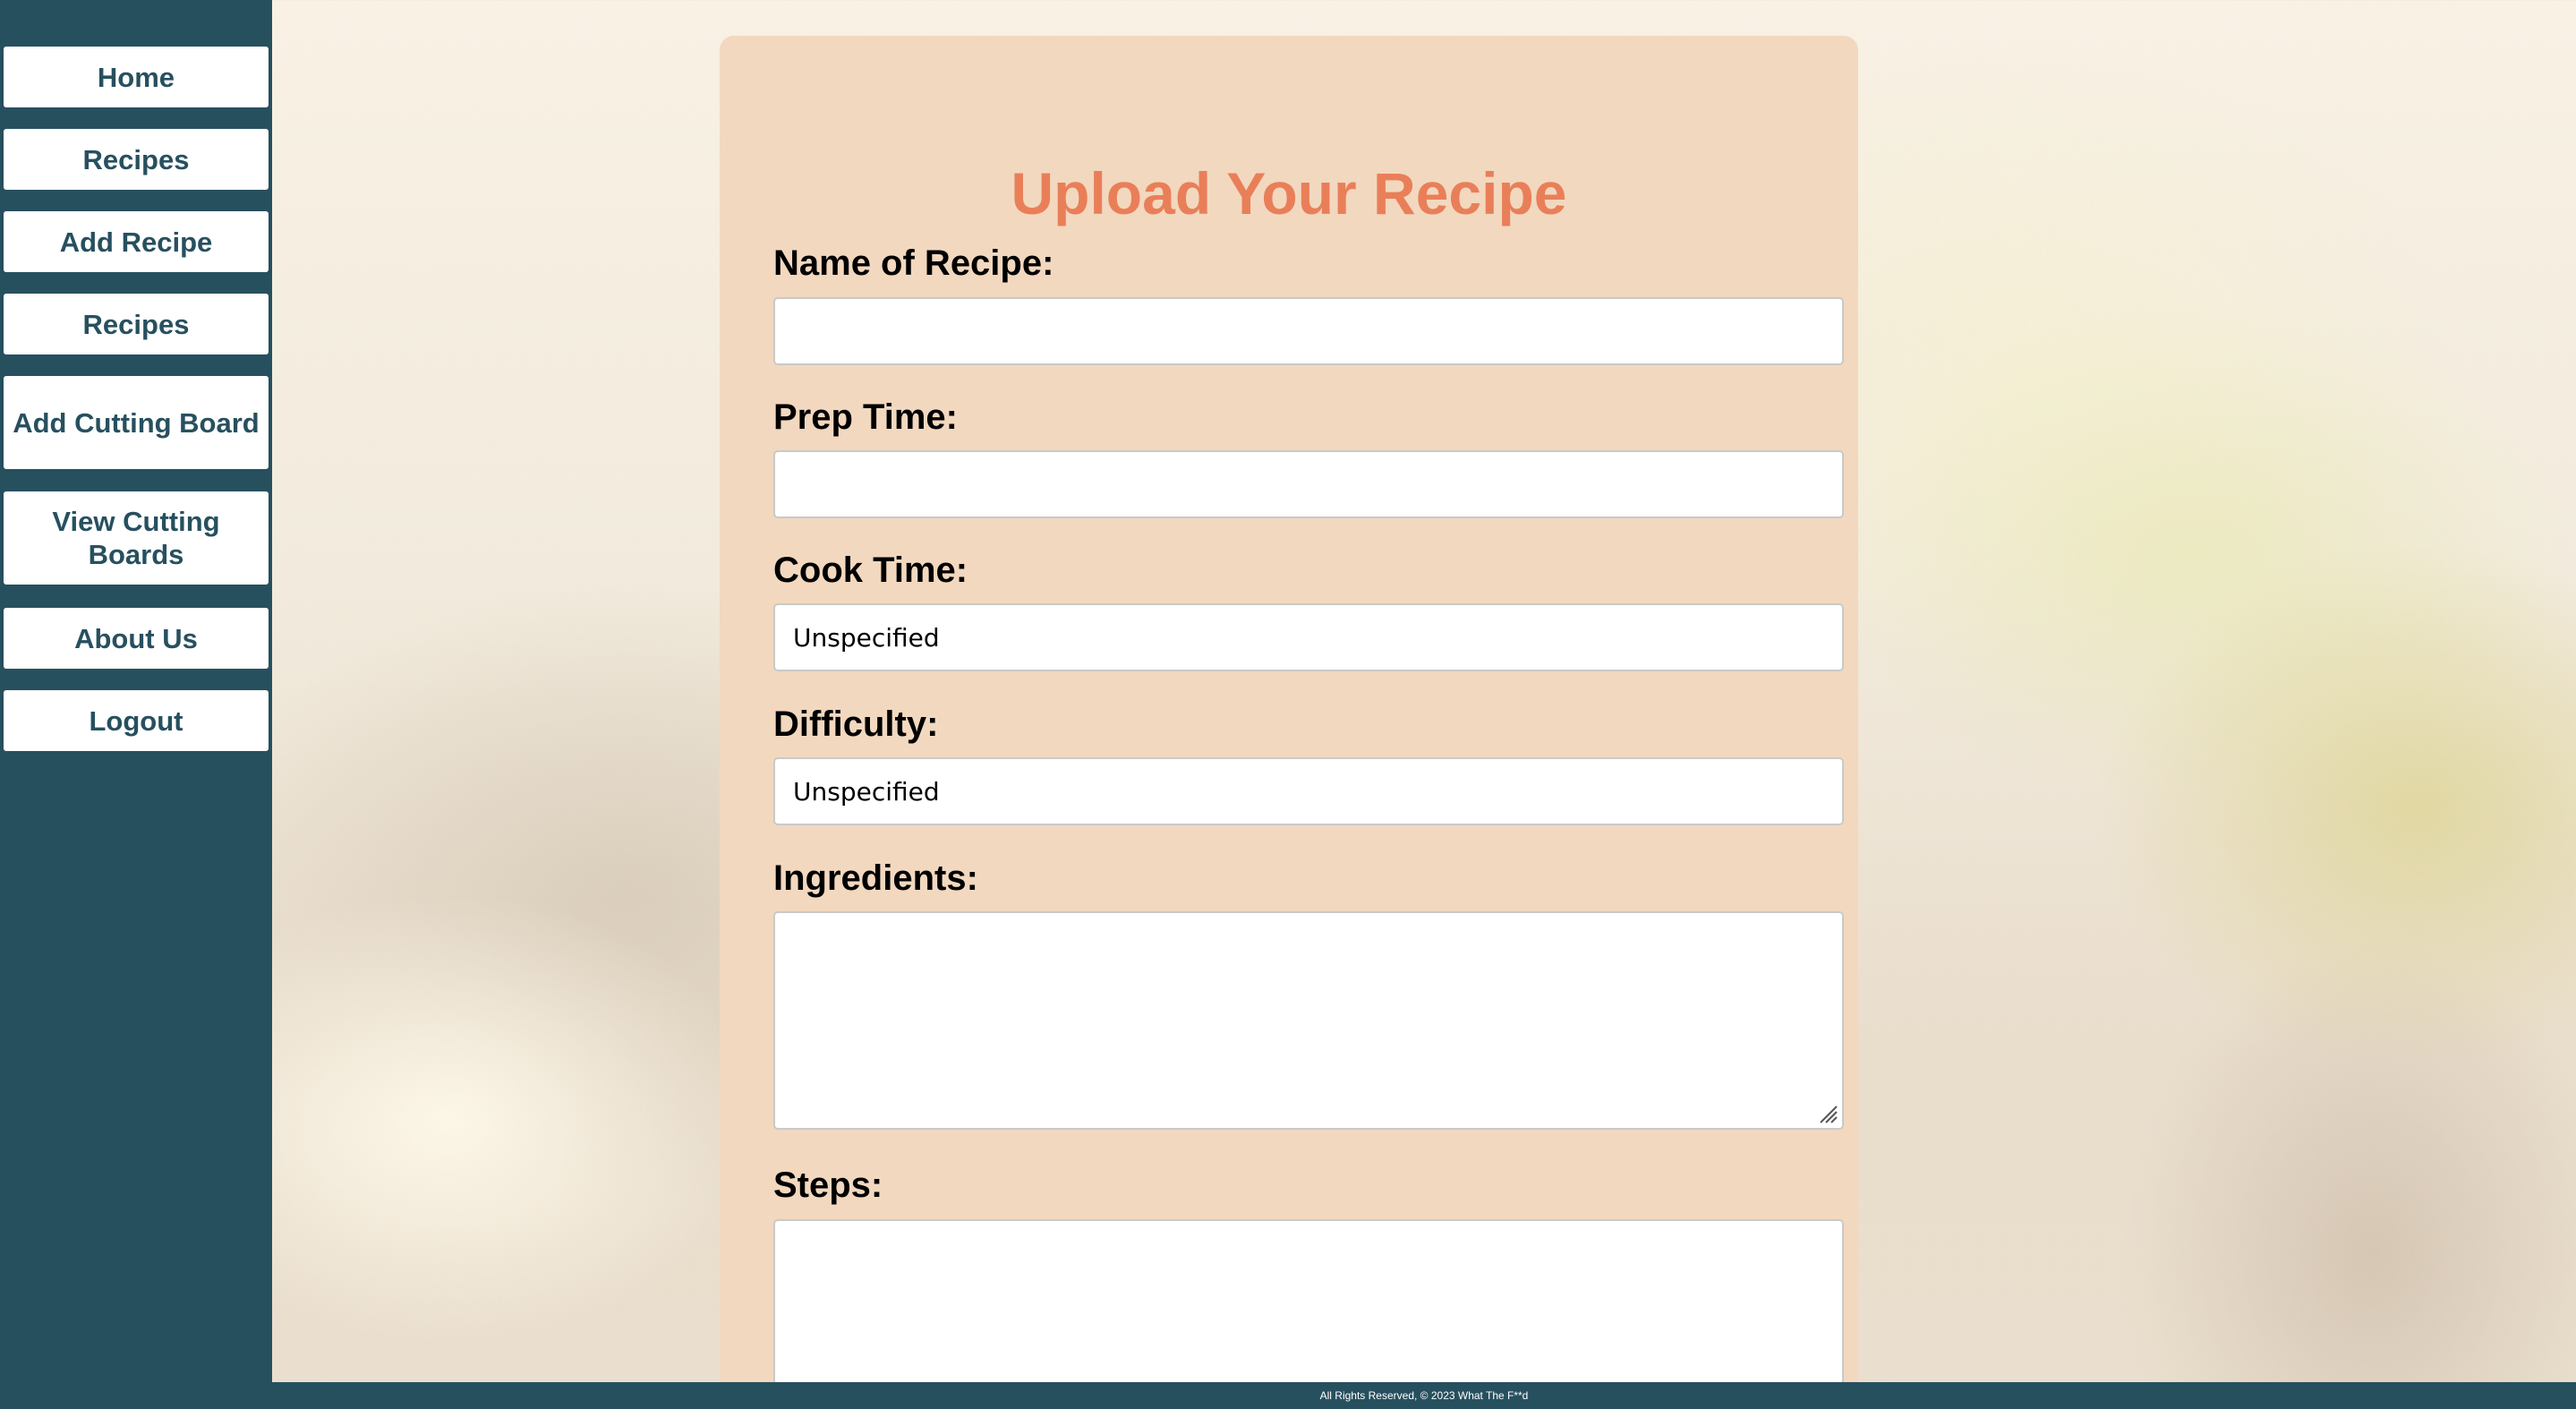 This screenshot has height=1409, width=2576. I want to click on prep-time-label: Prep Time:, so click(865, 417).